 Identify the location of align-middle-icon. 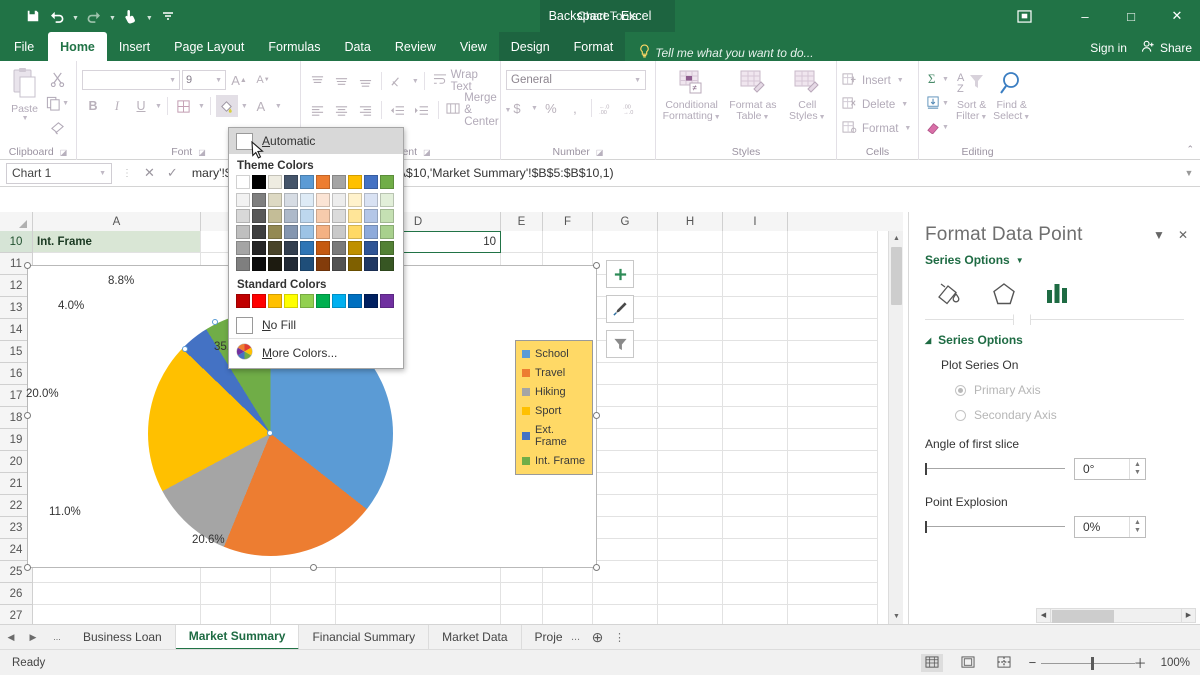
(341, 81).